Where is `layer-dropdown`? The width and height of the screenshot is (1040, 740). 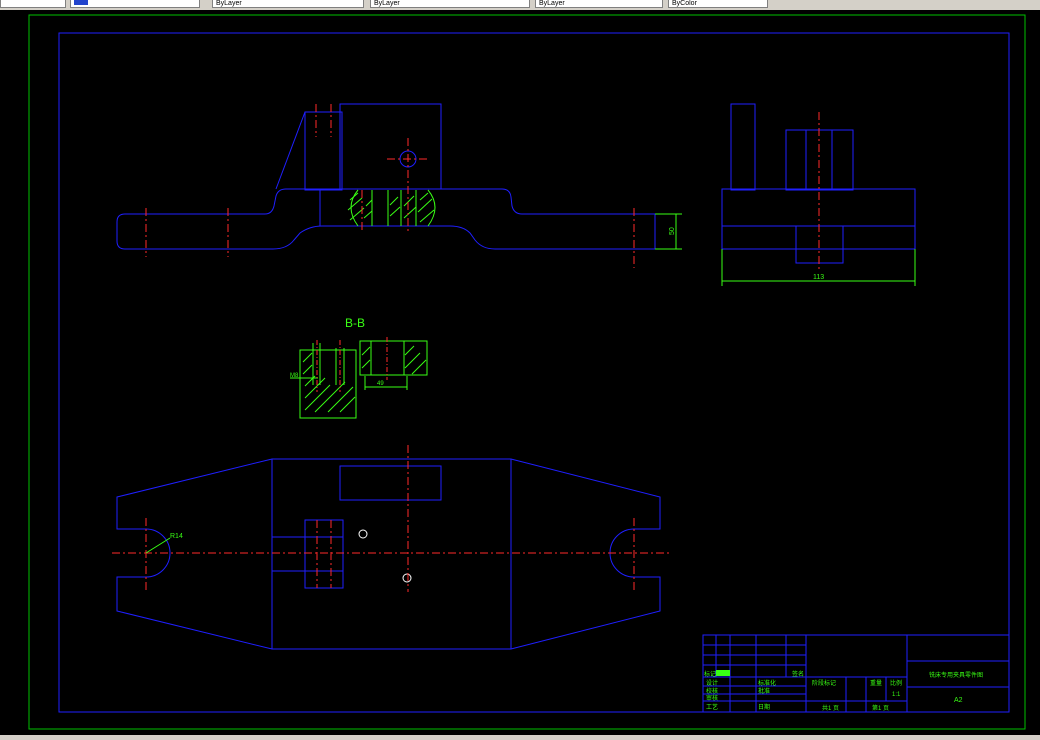 layer-dropdown is located at coordinates (33, 4).